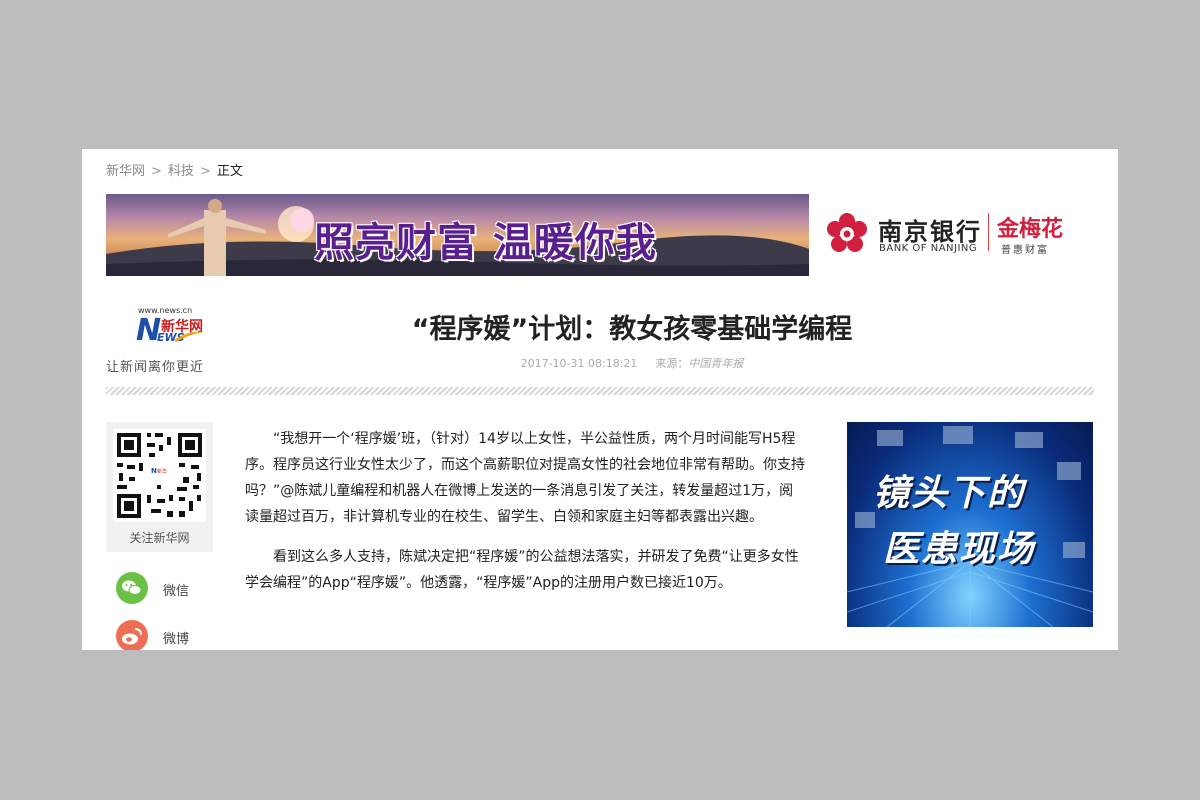  I want to click on article-source-label: 来源：, so click(672, 363).